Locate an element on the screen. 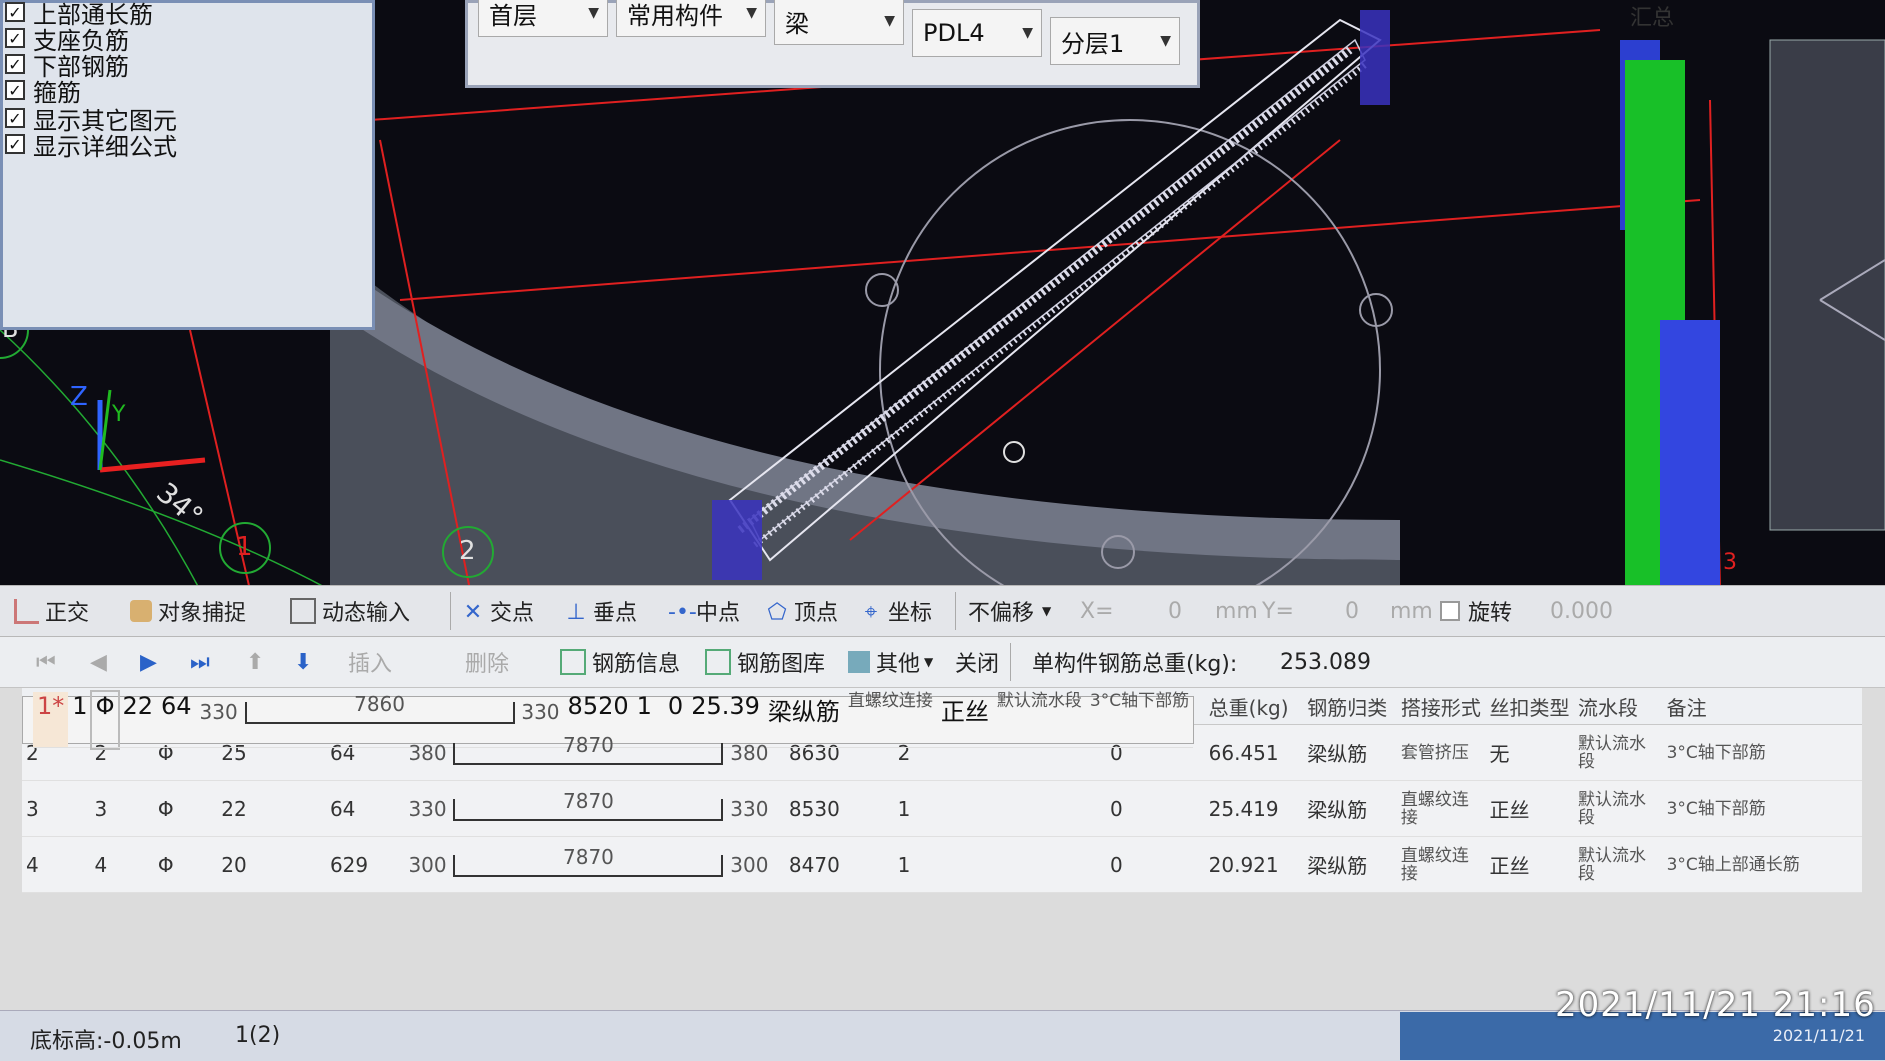  rebar-library-button: 钢筋图库 is located at coordinates (765, 662).